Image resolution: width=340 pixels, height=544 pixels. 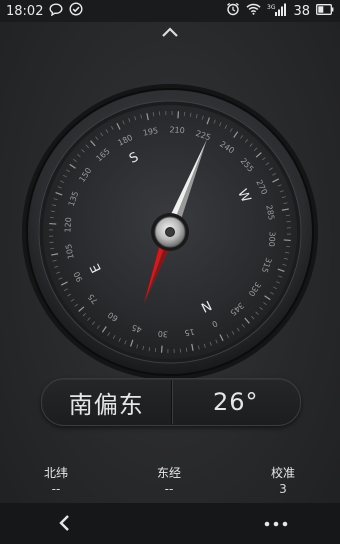 What do you see at coordinates (170, 32) in the screenshot?
I see `chevron-up-icon` at bounding box center [170, 32].